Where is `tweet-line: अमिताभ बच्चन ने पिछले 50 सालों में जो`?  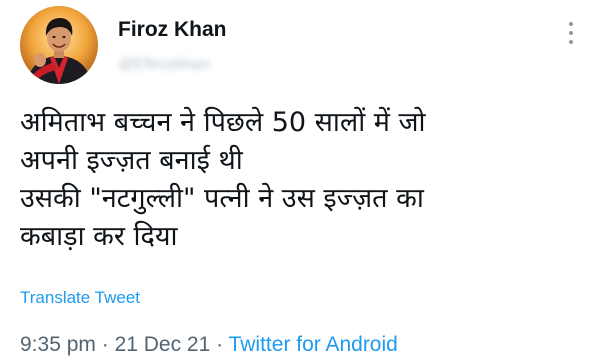 tweet-line: अमिताभ बच्चन ने पिछले 50 सालों में जो is located at coordinates (223, 122).